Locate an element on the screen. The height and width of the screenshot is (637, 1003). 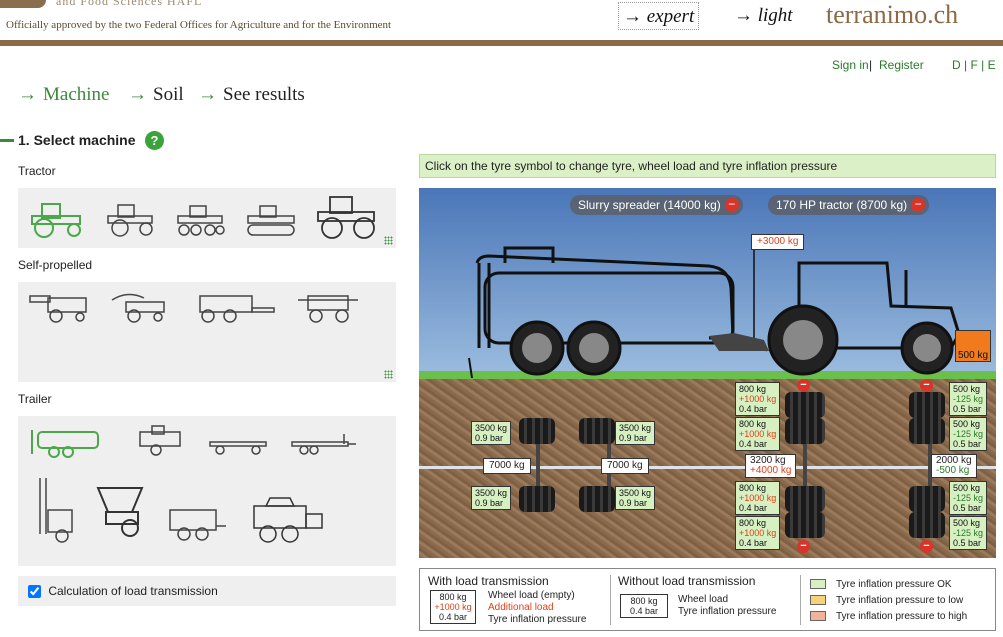
logo is located at coordinates (23, 4).